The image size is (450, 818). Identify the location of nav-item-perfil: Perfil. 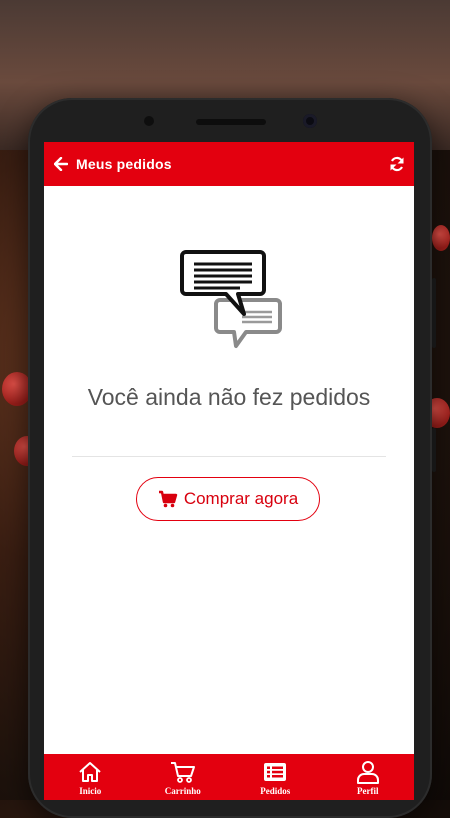
(368, 777).